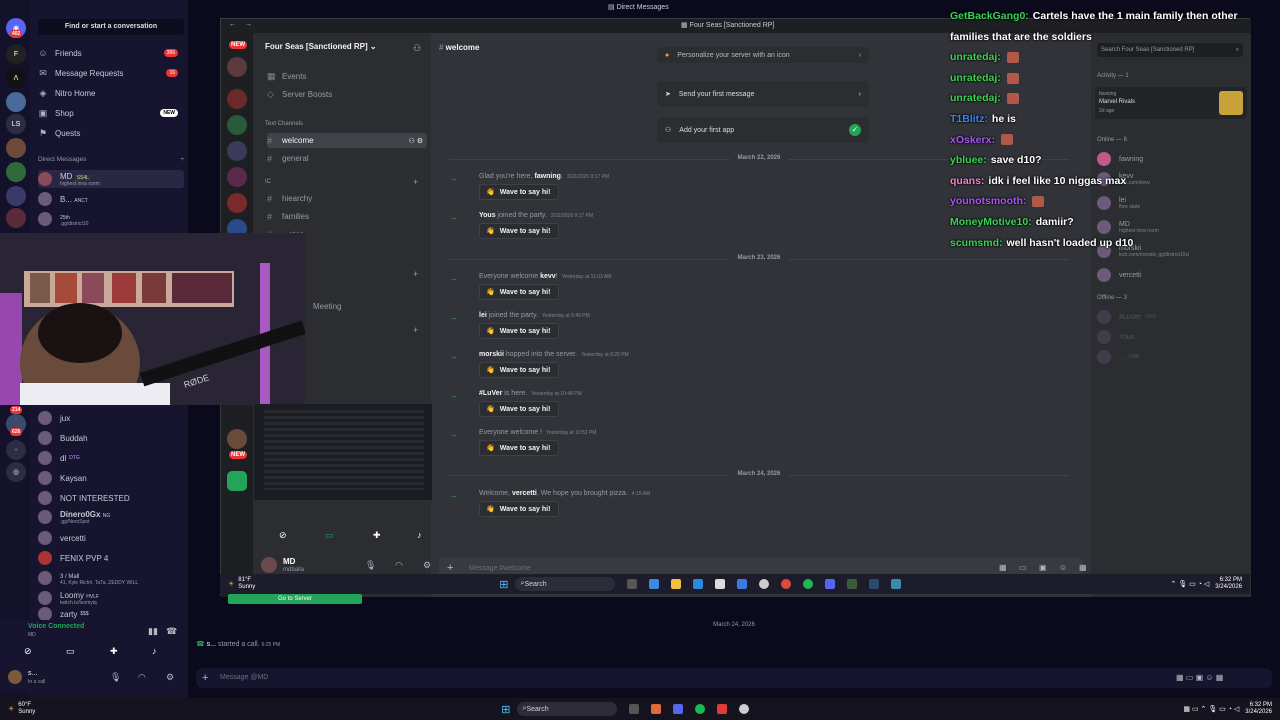  I want to click on nav-message-requests: ✉ Message Requests 16, so click(108, 73).